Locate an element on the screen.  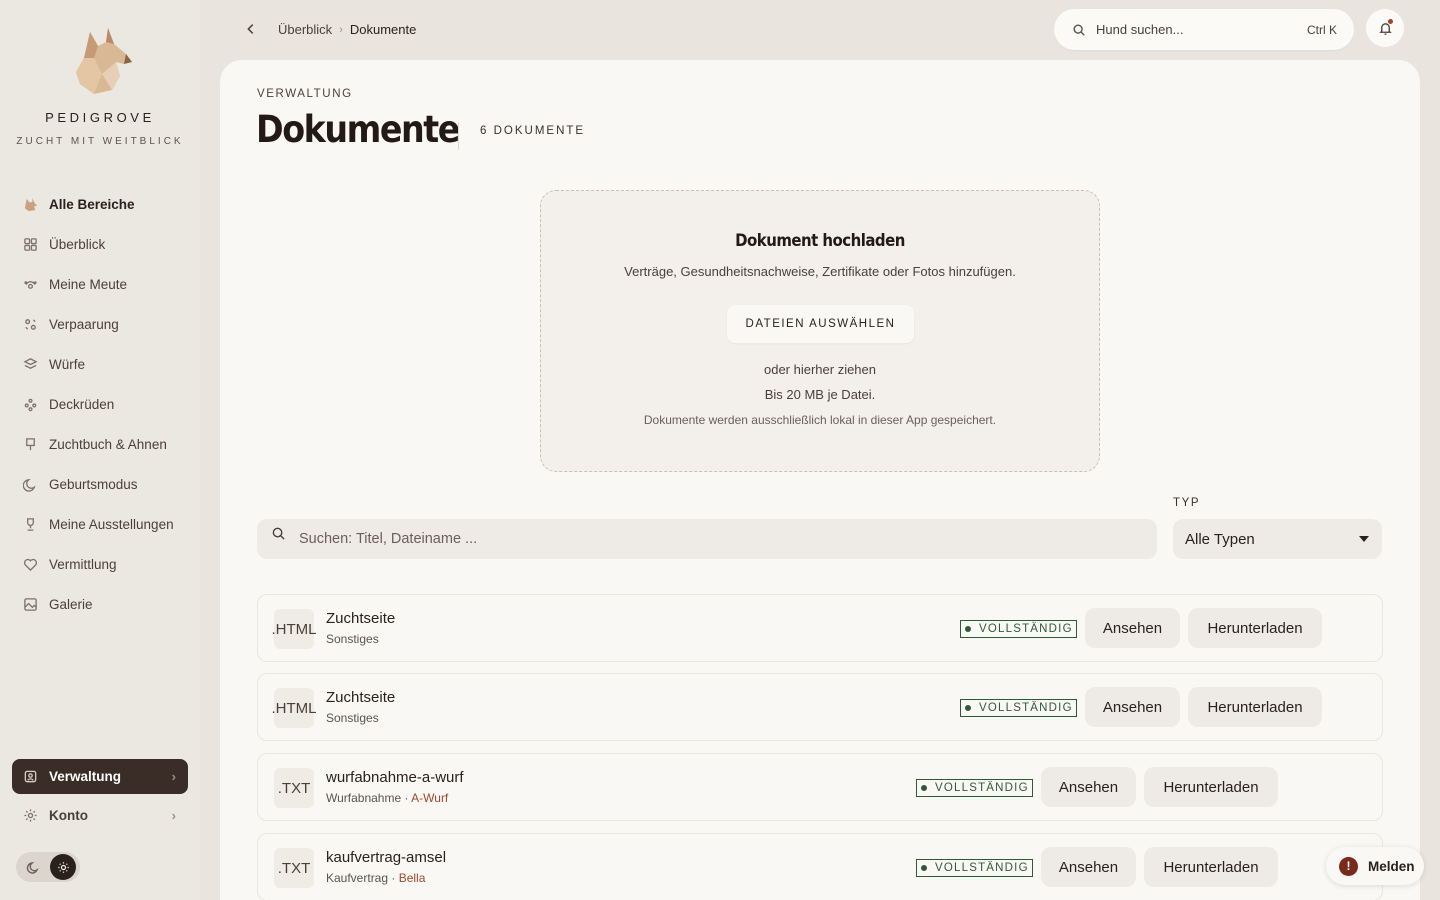
admin-icon is located at coordinates (30, 777).